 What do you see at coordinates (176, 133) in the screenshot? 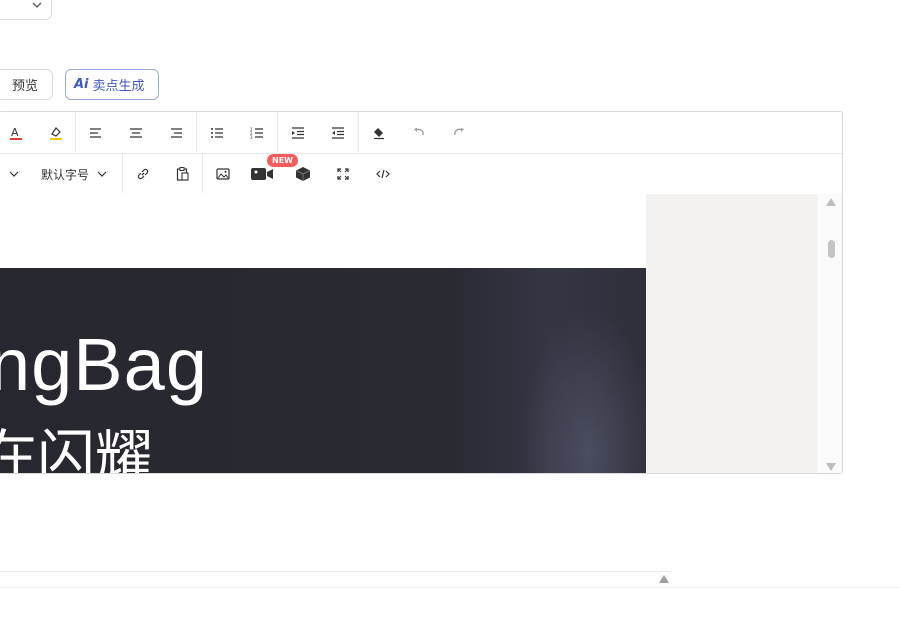
I see `align-right-icon` at bounding box center [176, 133].